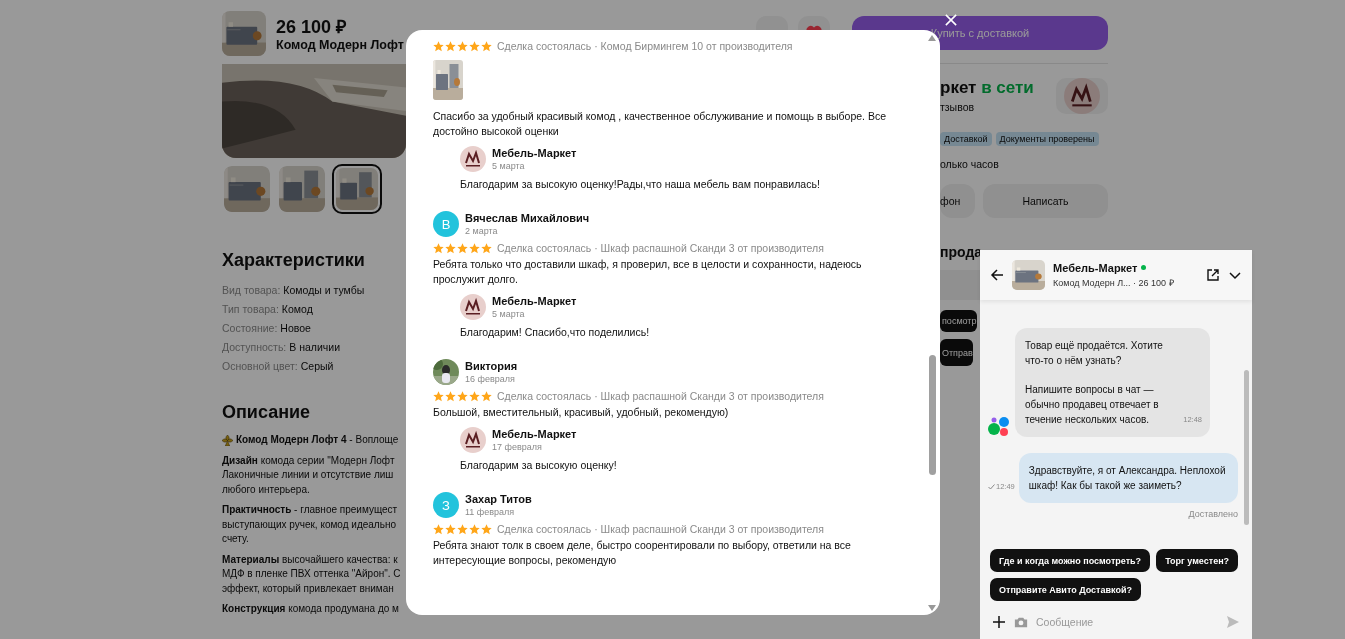 The image size is (1345, 639). What do you see at coordinates (1047, 139) in the screenshot?
I see `tag: Документы проверены` at bounding box center [1047, 139].